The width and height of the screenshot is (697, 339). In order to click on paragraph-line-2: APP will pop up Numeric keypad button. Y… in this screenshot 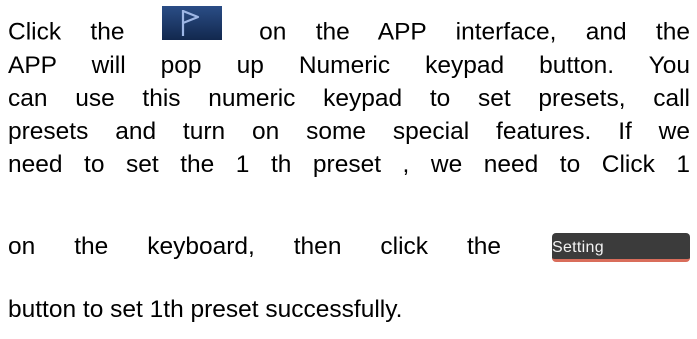, I will do `click(349, 65)`.